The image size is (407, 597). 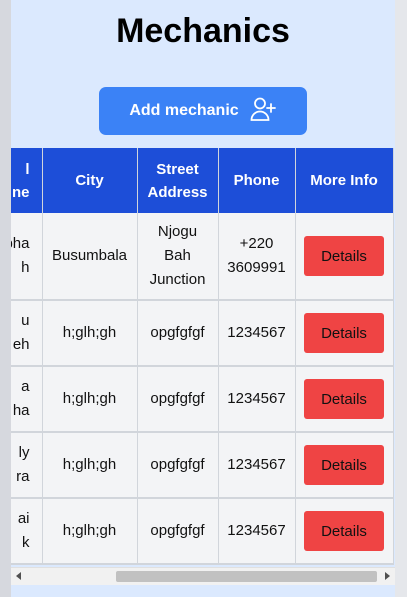 What do you see at coordinates (178, 257) in the screenshot?
I see `cell-street: Njogu Bah Junction` at bounding box center [178, 257].